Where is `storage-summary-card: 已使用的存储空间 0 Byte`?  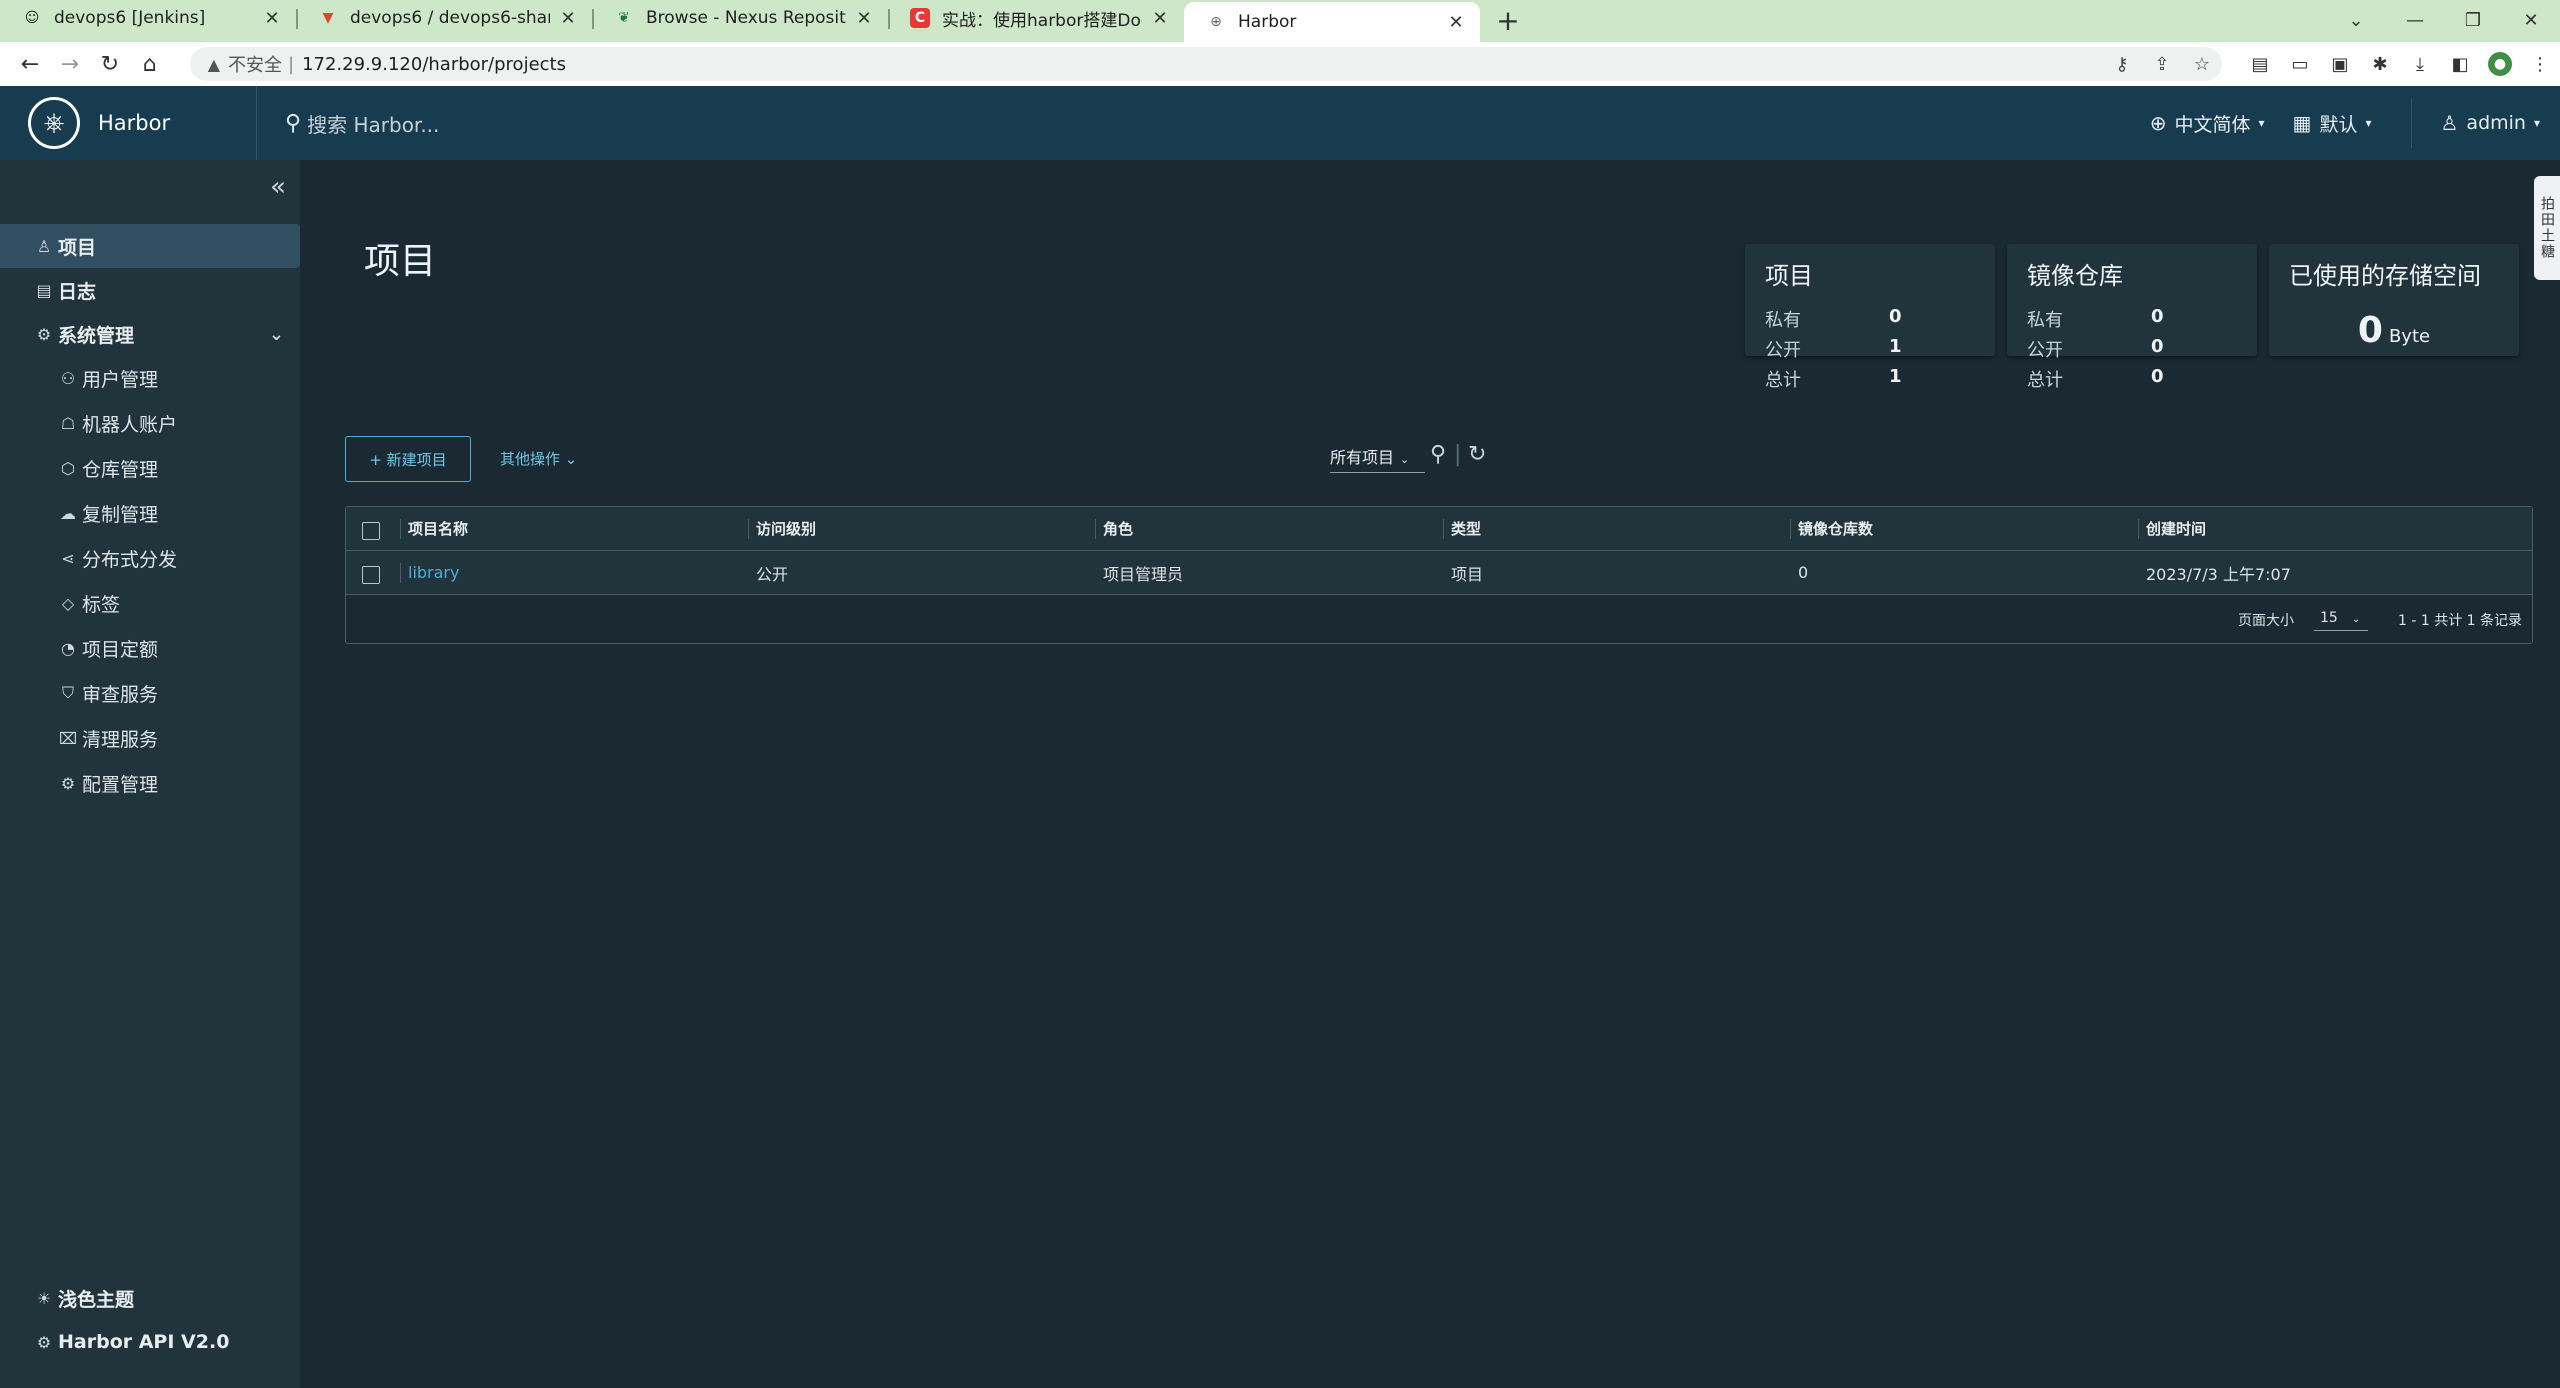 storage-summary-card: 已使用的存储空间 0 Byte is located at coordinates (2394, 300).